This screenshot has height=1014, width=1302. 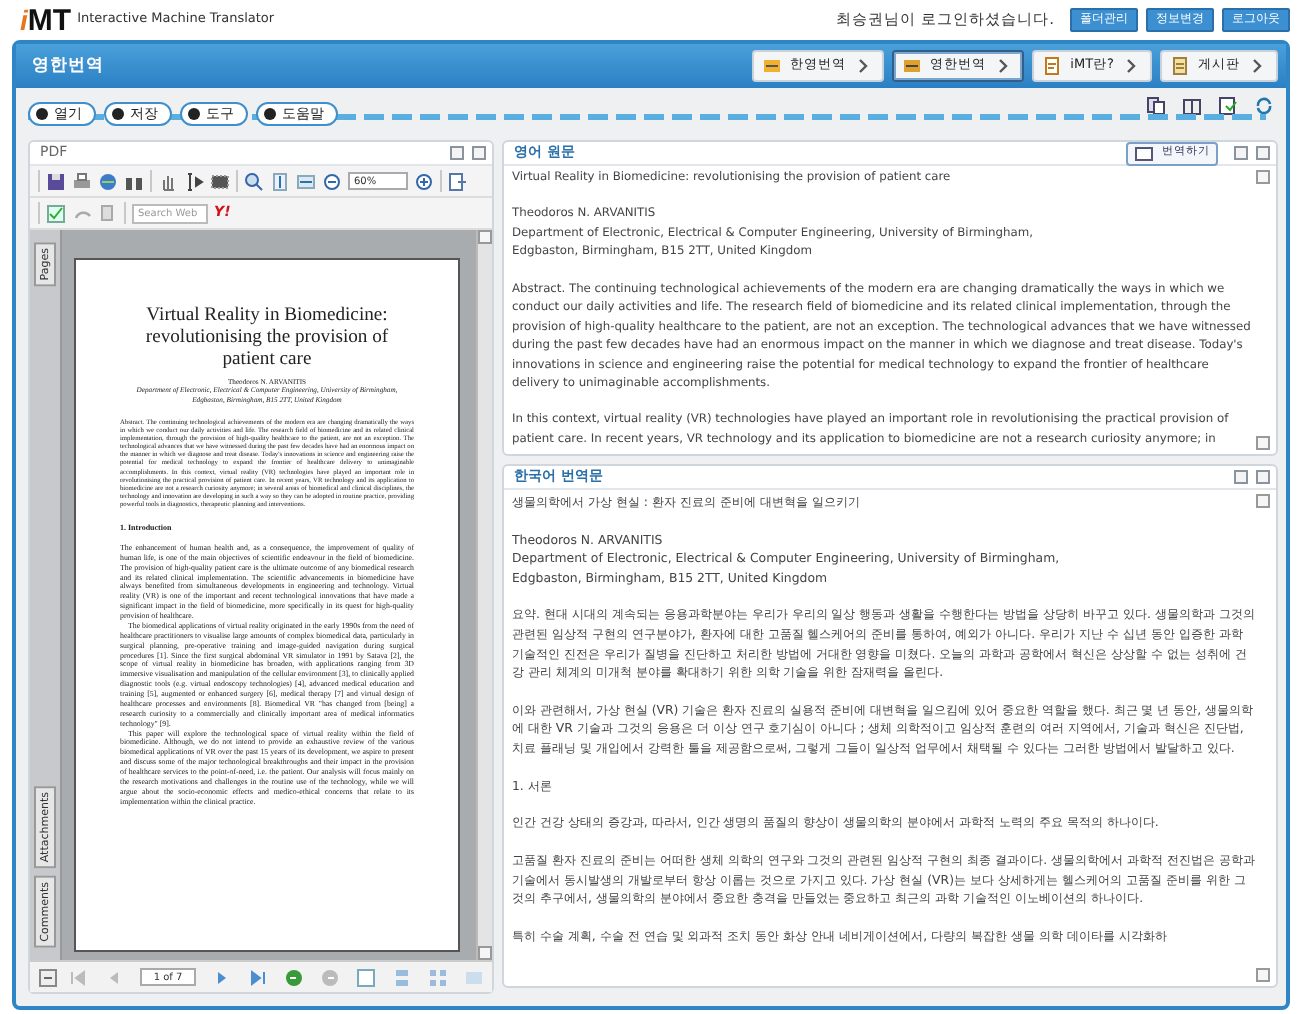 What do you see at coordinates (1144, 153) in the screenshot?
I see `translate-icon` at bounding box center [1144, 153].